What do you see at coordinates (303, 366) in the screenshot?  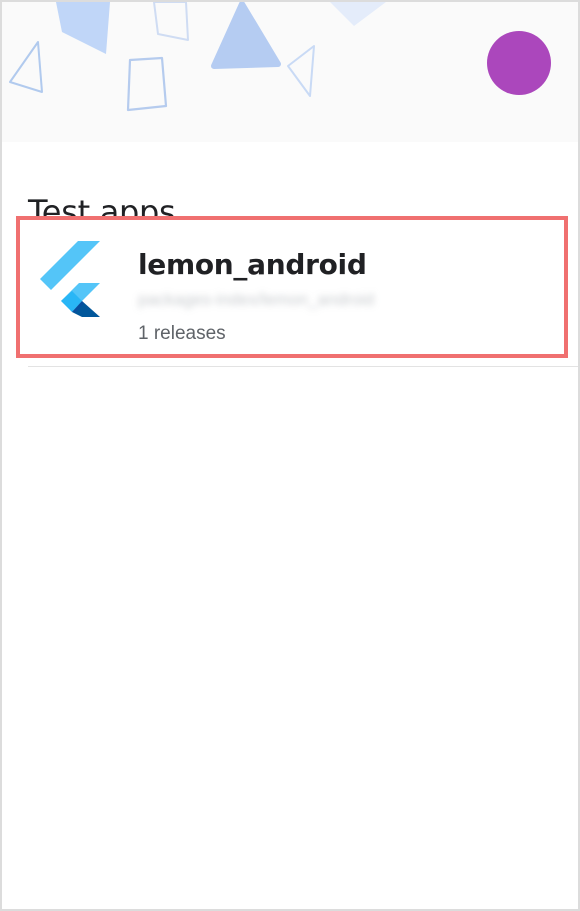 I see `list-divider` at bounding box center [303, 366].